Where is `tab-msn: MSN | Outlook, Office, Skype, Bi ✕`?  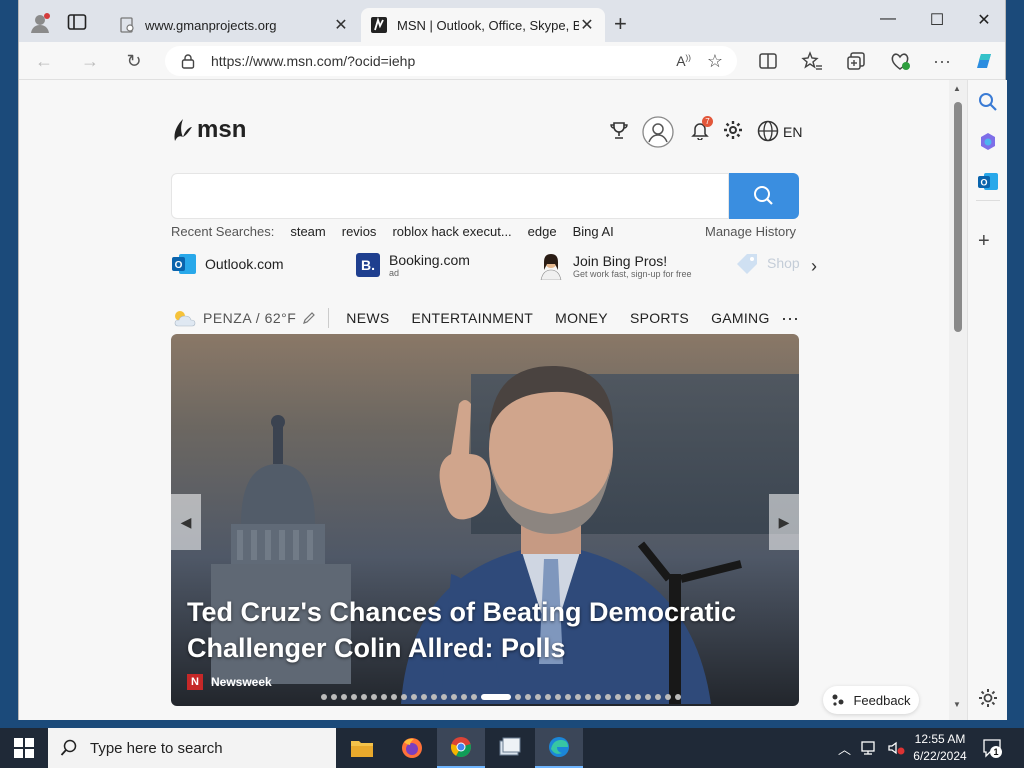
tab-msn: MSN | Outlook, Office, Skype, Bi ✕ is located at coordinates (483, 25).